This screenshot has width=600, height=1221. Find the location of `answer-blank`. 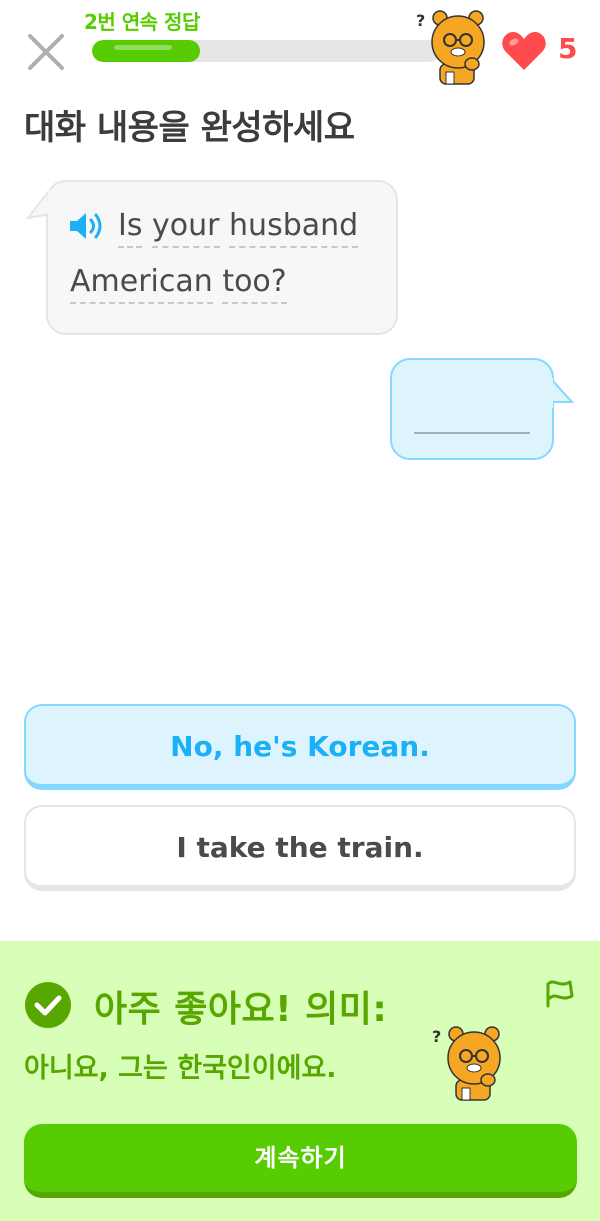

answer-blank is located at coordinates (472, 433).